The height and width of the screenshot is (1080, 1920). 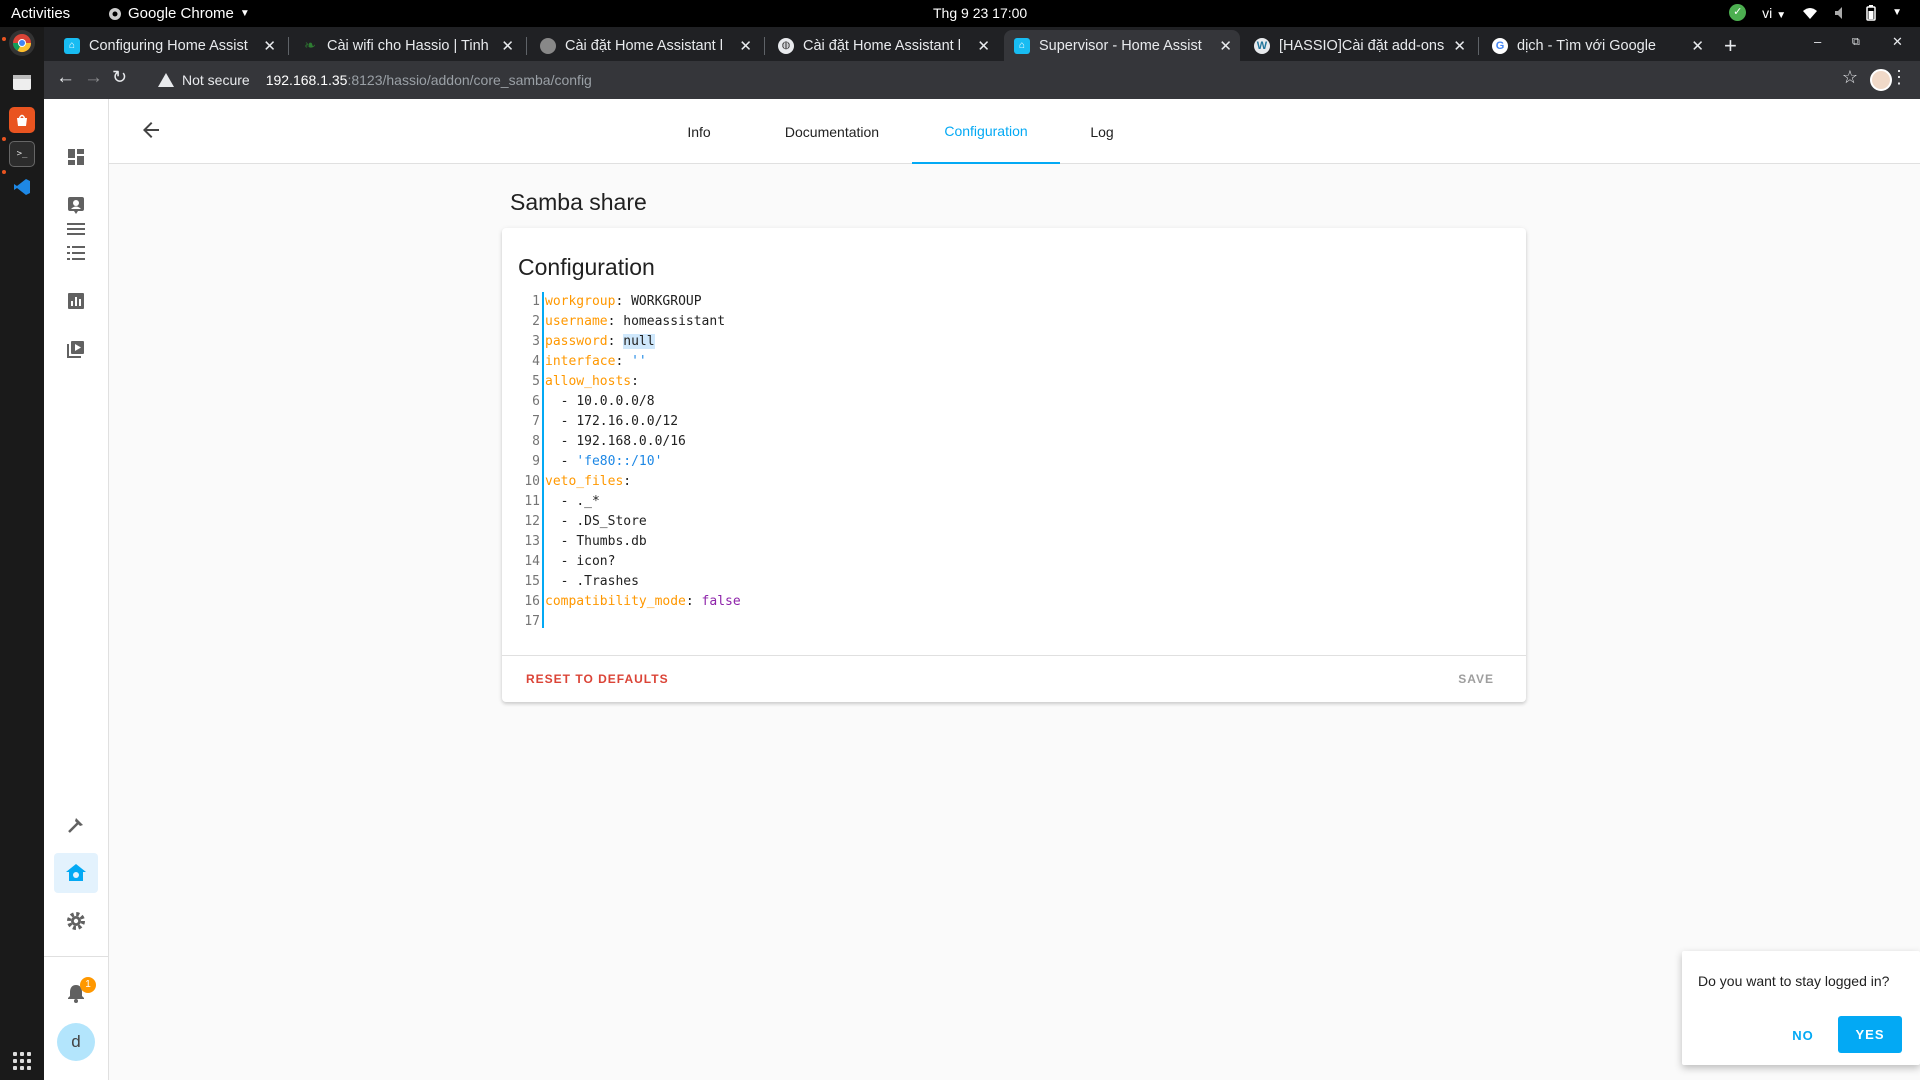 I want to click on tab-info: Info, so click(x=699, y=131).